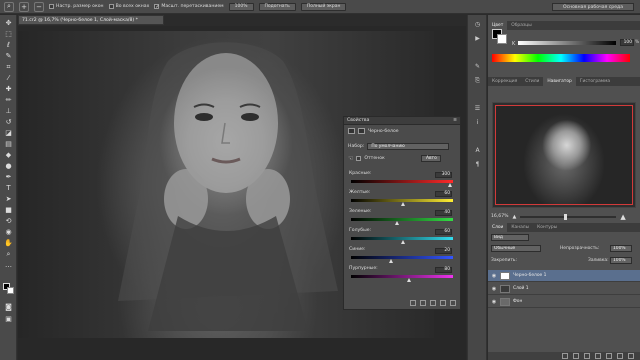  Describe the element at coordinates (8, 78) in the screenshot. I see `eyedropper-tool-icon: ⁄` at that location.